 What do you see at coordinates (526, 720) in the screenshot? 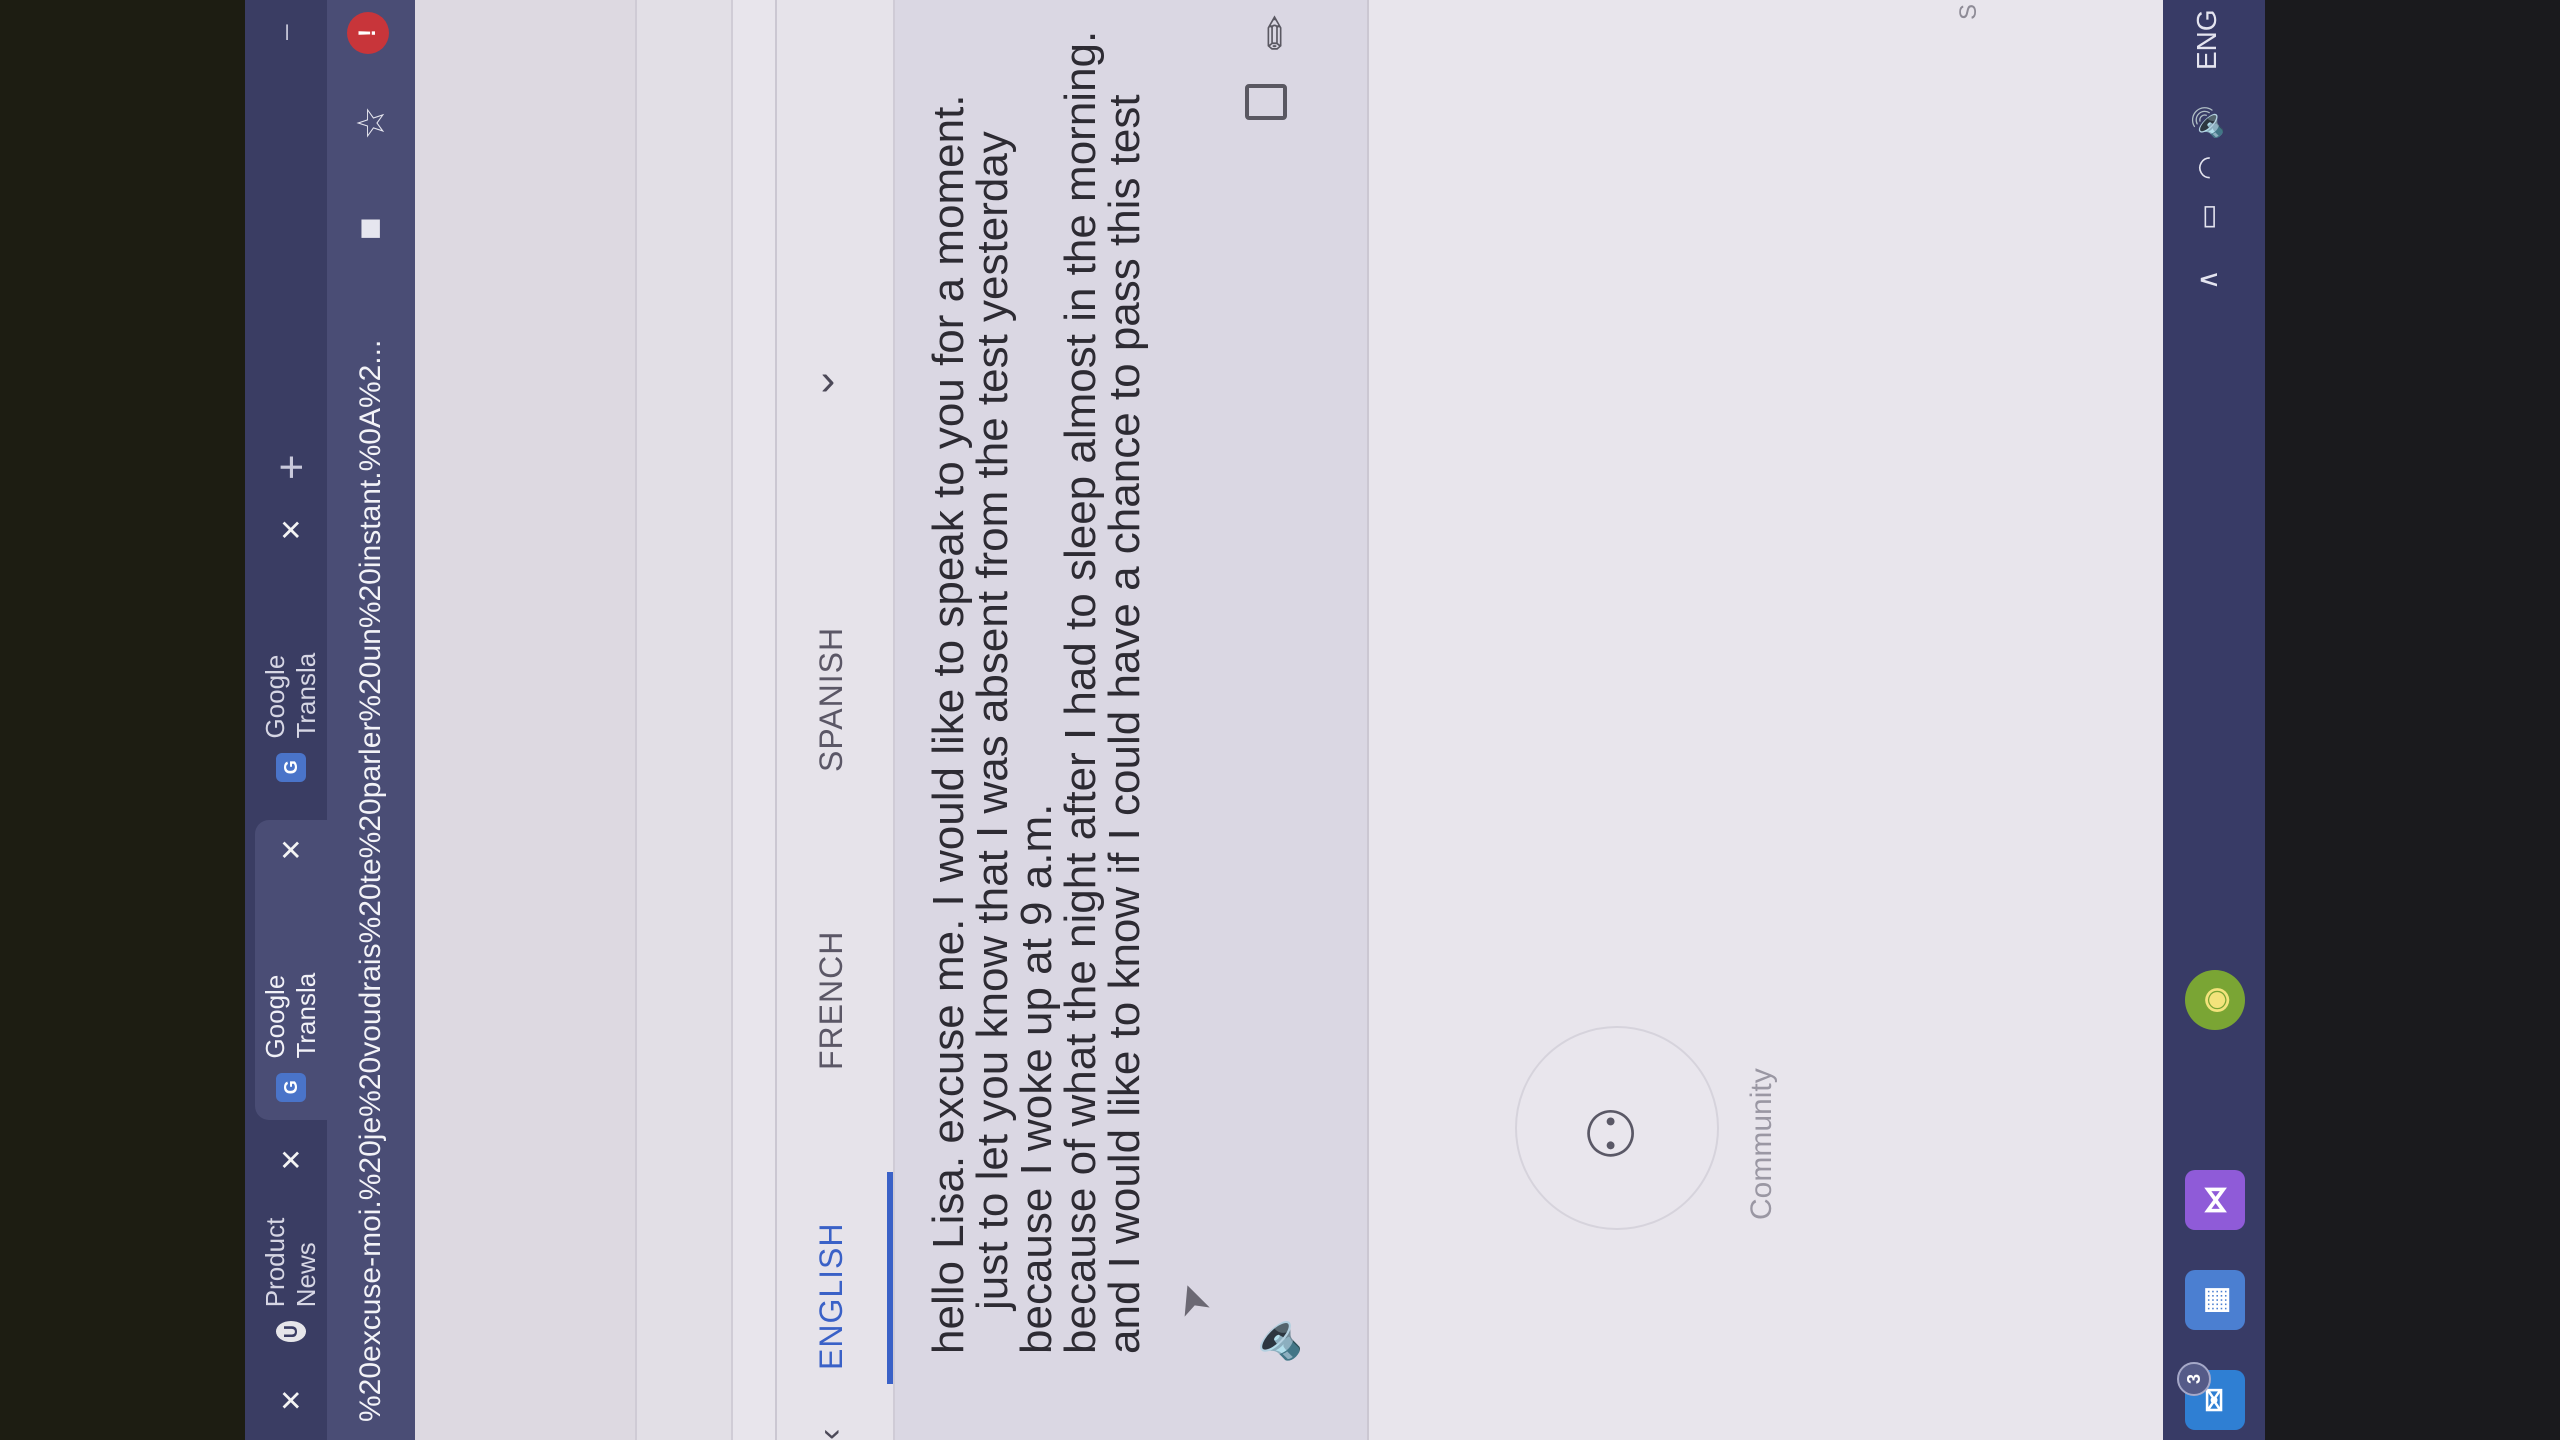
I see `input-area` at bounding box center [526, 720].